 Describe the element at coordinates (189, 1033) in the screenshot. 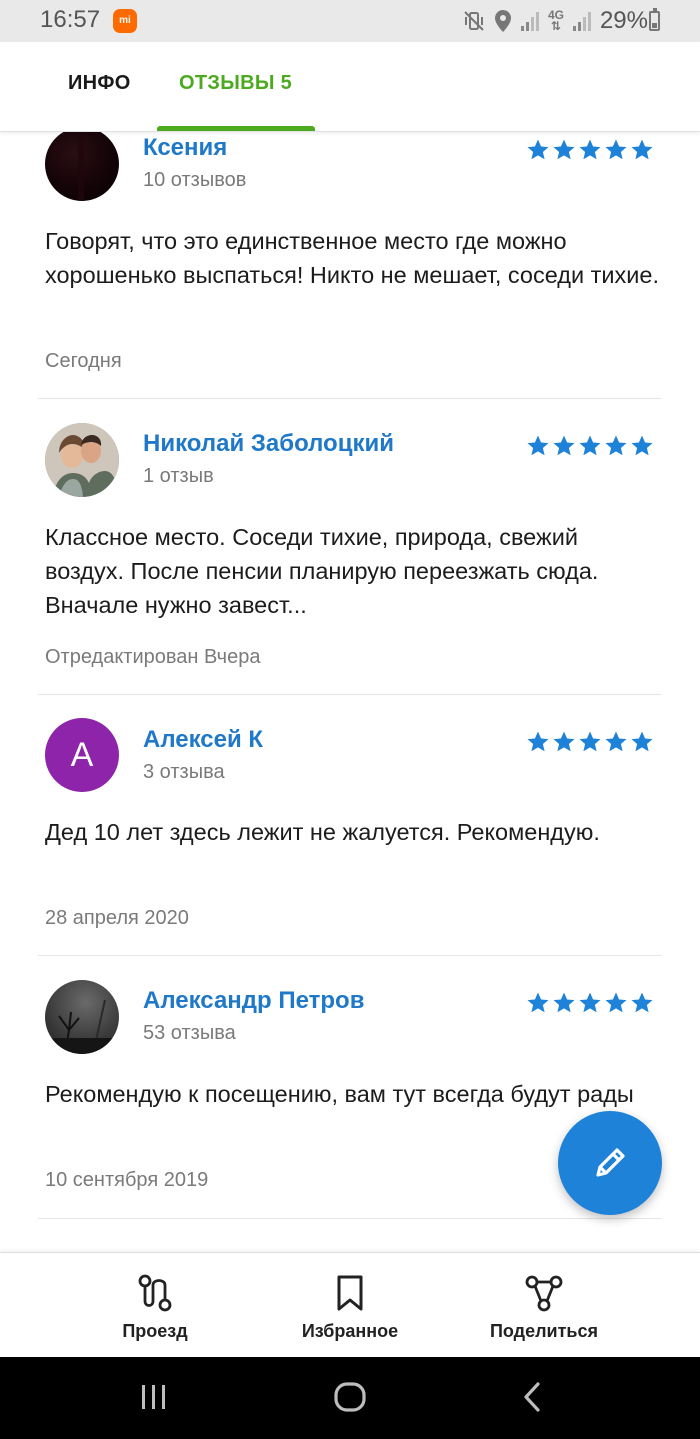

I see `reviewer-review-count: 53 отзыва` at that location.